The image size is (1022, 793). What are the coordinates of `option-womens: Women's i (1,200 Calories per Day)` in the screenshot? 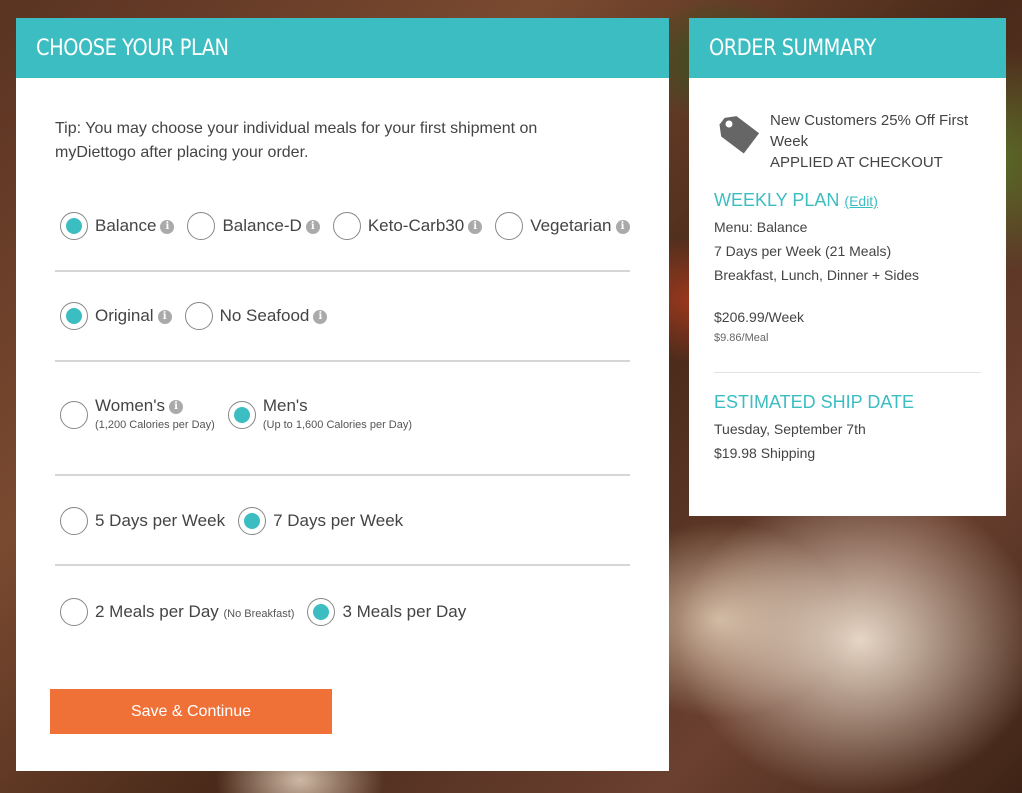 It's located at (137, 413).